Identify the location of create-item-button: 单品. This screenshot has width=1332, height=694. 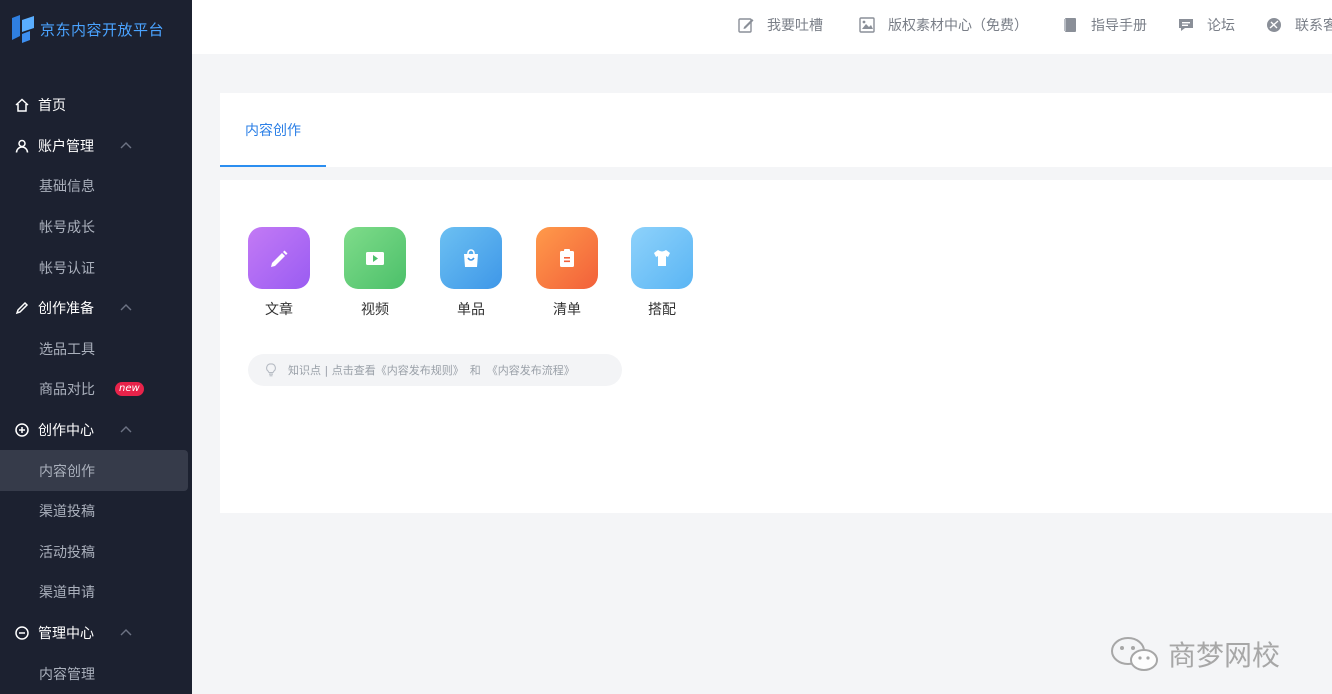
(471, 273).